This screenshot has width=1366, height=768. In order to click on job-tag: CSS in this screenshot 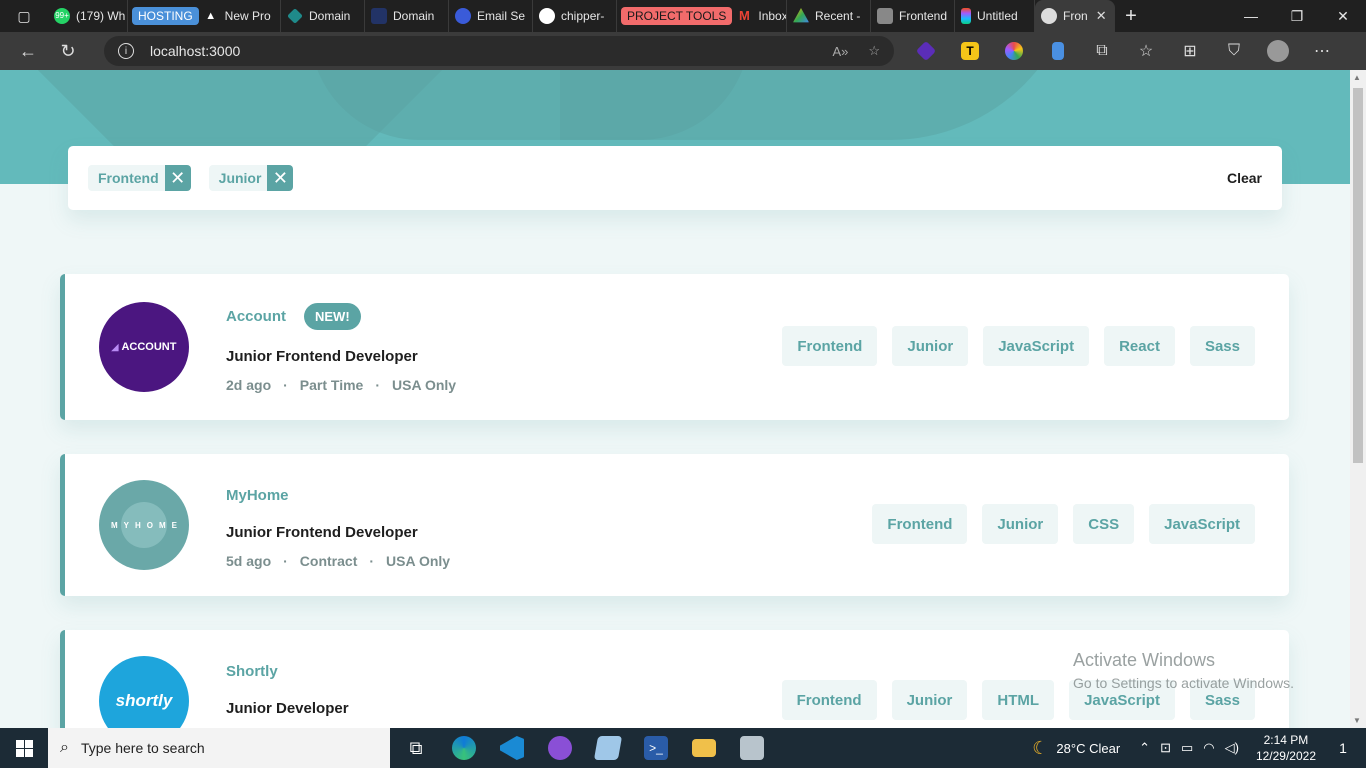, I will do `click(1104, 524)`.